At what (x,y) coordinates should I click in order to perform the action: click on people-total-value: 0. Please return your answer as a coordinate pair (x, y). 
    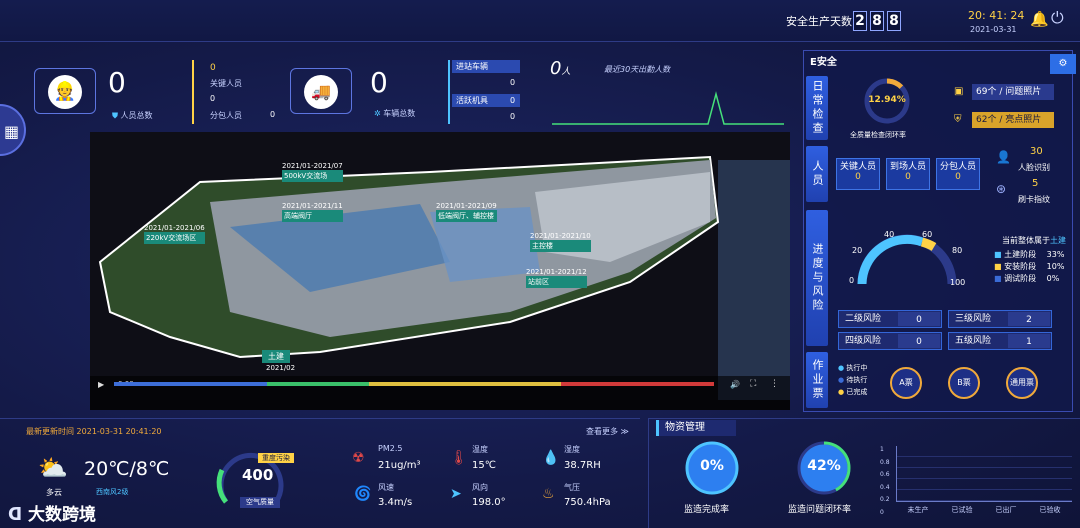
    Looking at the image, I should click on (117, 82).